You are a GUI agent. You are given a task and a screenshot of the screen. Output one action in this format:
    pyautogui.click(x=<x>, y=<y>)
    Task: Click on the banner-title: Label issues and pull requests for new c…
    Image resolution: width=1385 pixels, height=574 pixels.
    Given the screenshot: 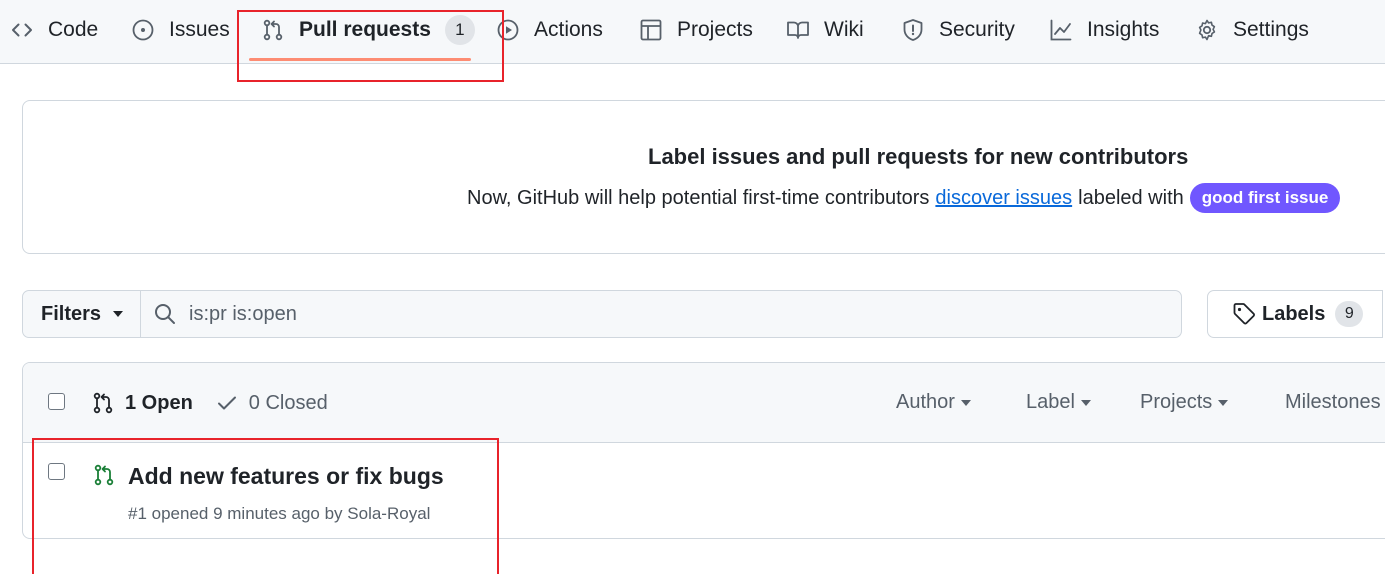 What is the action you would take?
    pyautogui.click(x=918, y=156)
    